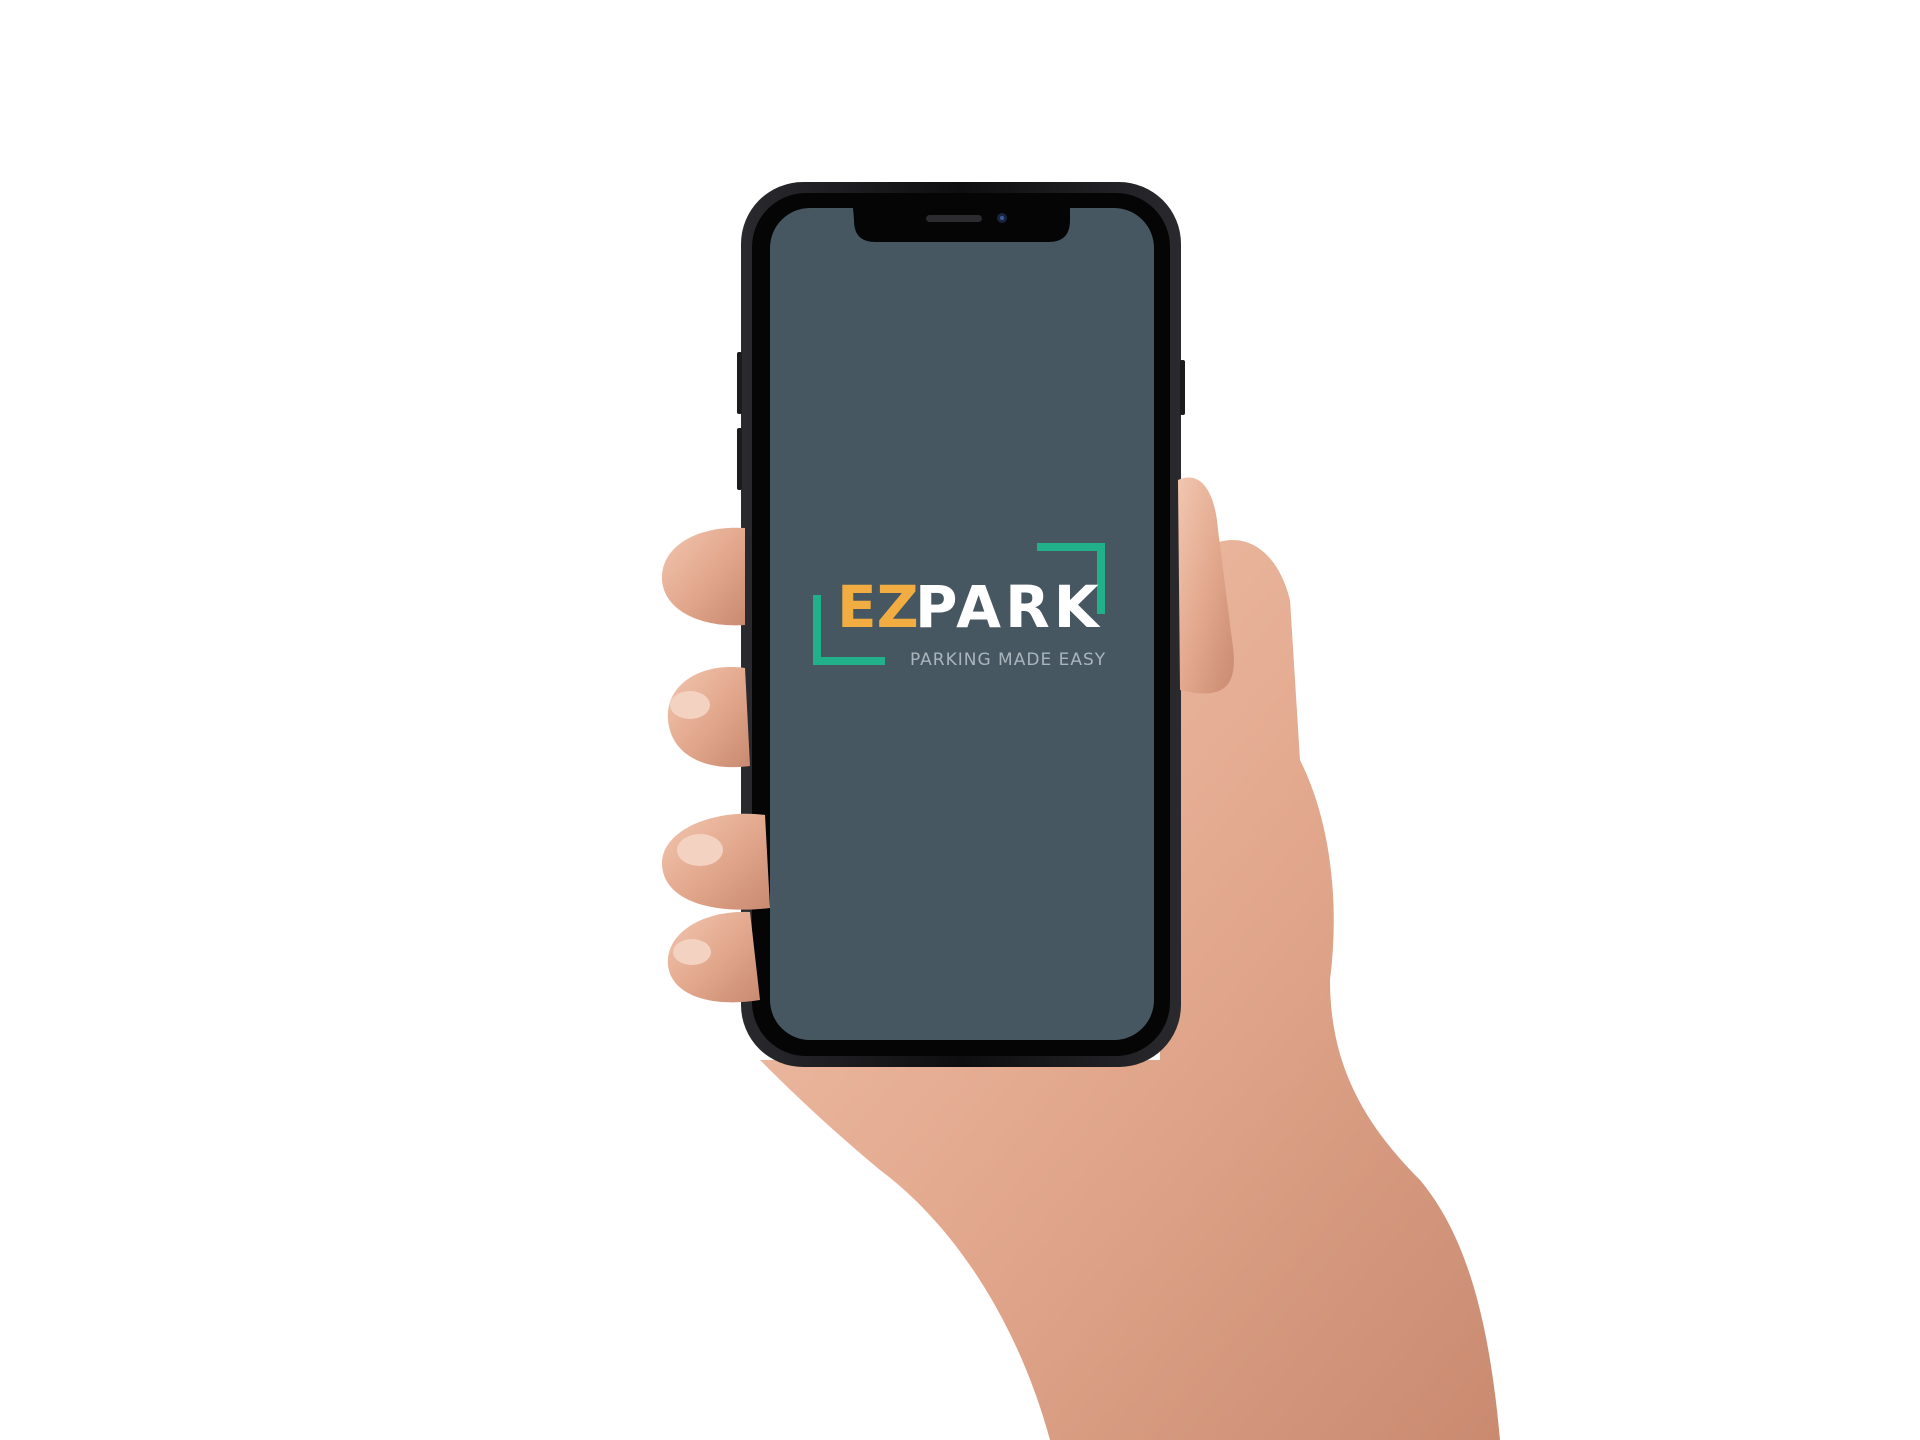  Describe the element at coordinates (1008, 660) in the screenshot. I see `tagline-text: PARKING MADE EASY` at that location.